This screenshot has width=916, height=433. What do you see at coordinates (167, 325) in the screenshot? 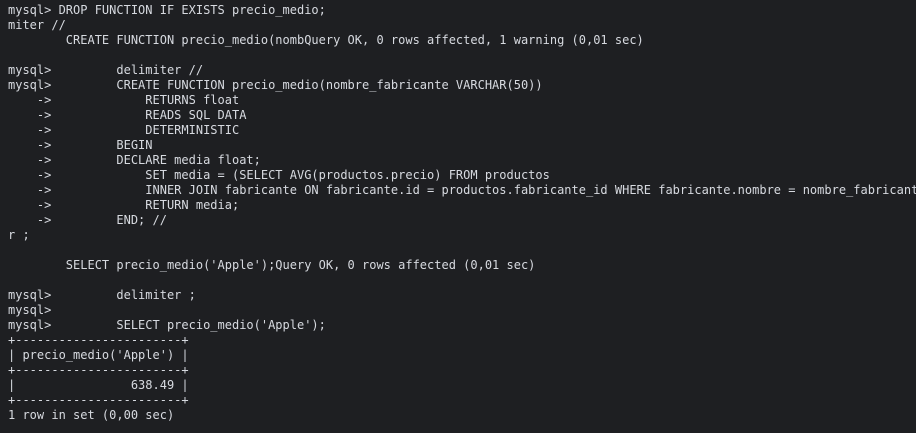
I see `terminal-line: mysql> SELECT precio_medio('Apple');` at bounding box center [167, 325].